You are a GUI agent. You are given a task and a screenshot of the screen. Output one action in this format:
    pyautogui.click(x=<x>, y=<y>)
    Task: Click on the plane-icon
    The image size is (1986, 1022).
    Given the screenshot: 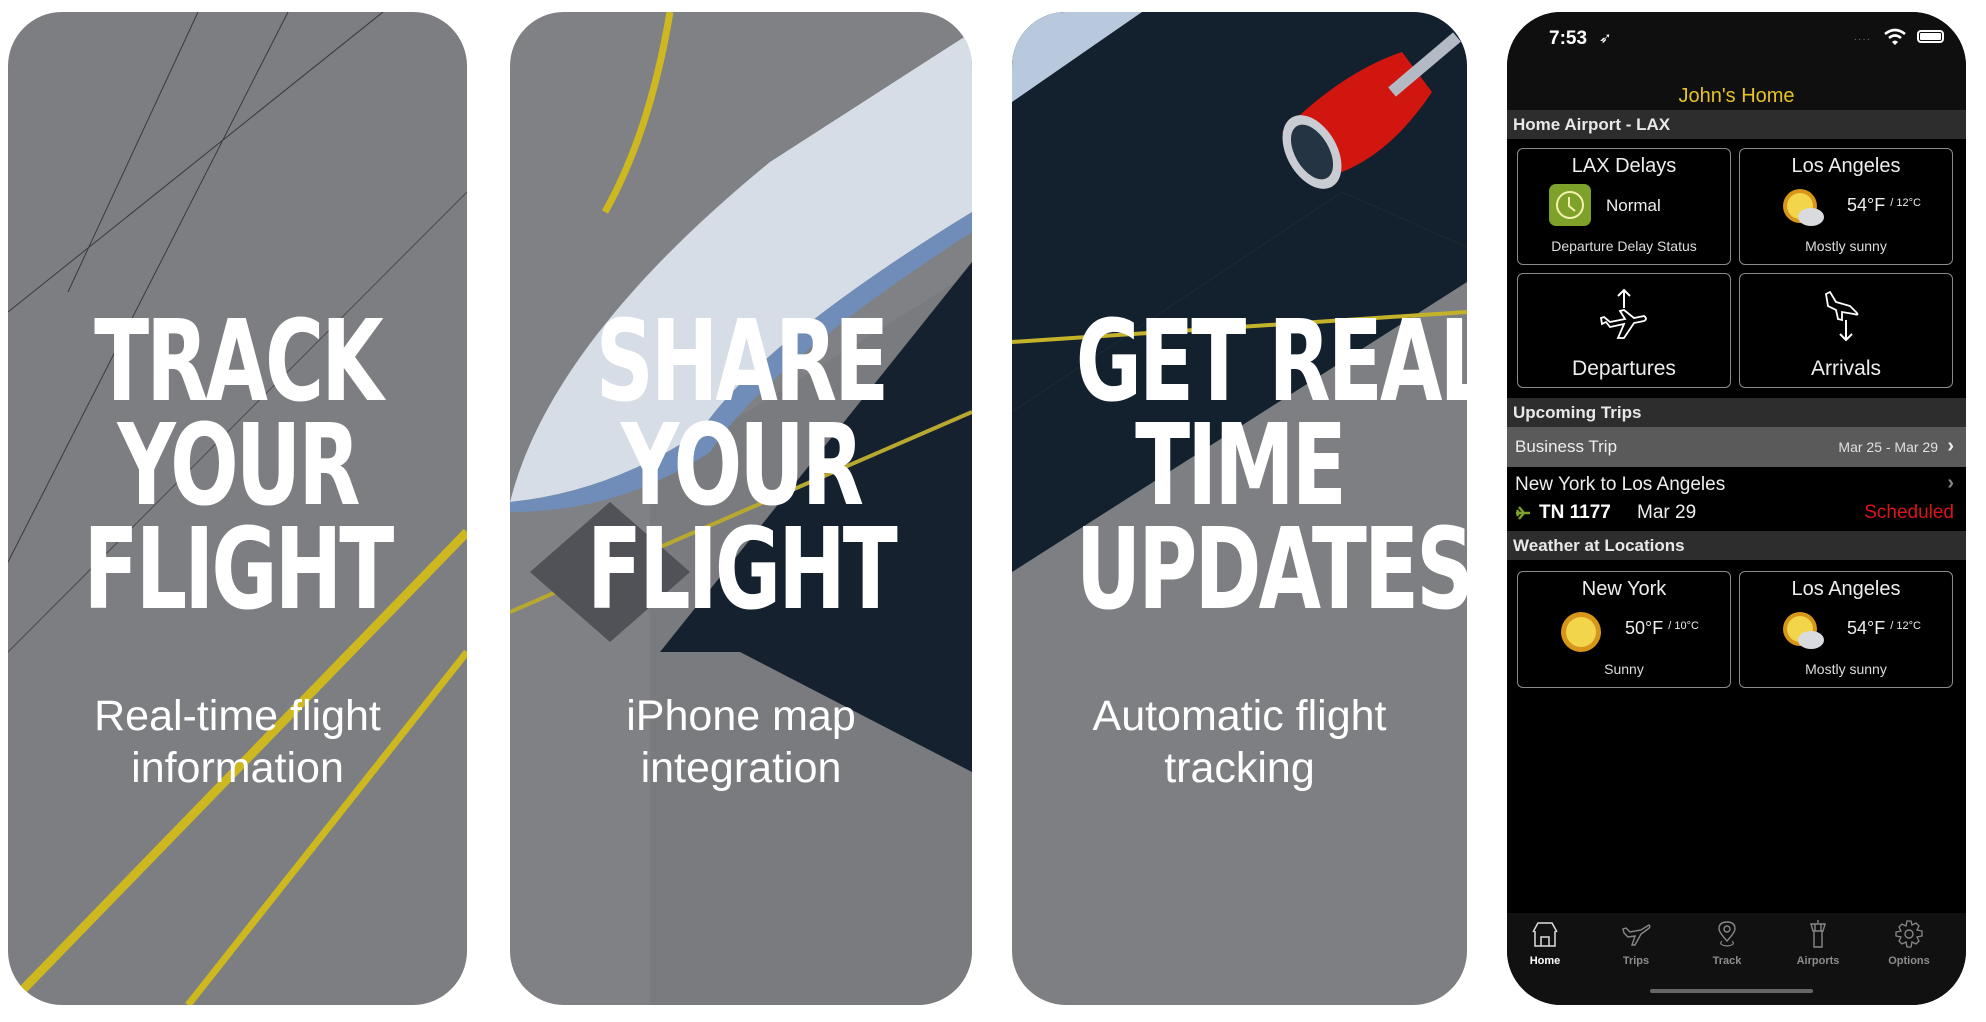 What is the action you would take?
    pyautogui.click(x=1636, y=935)
    